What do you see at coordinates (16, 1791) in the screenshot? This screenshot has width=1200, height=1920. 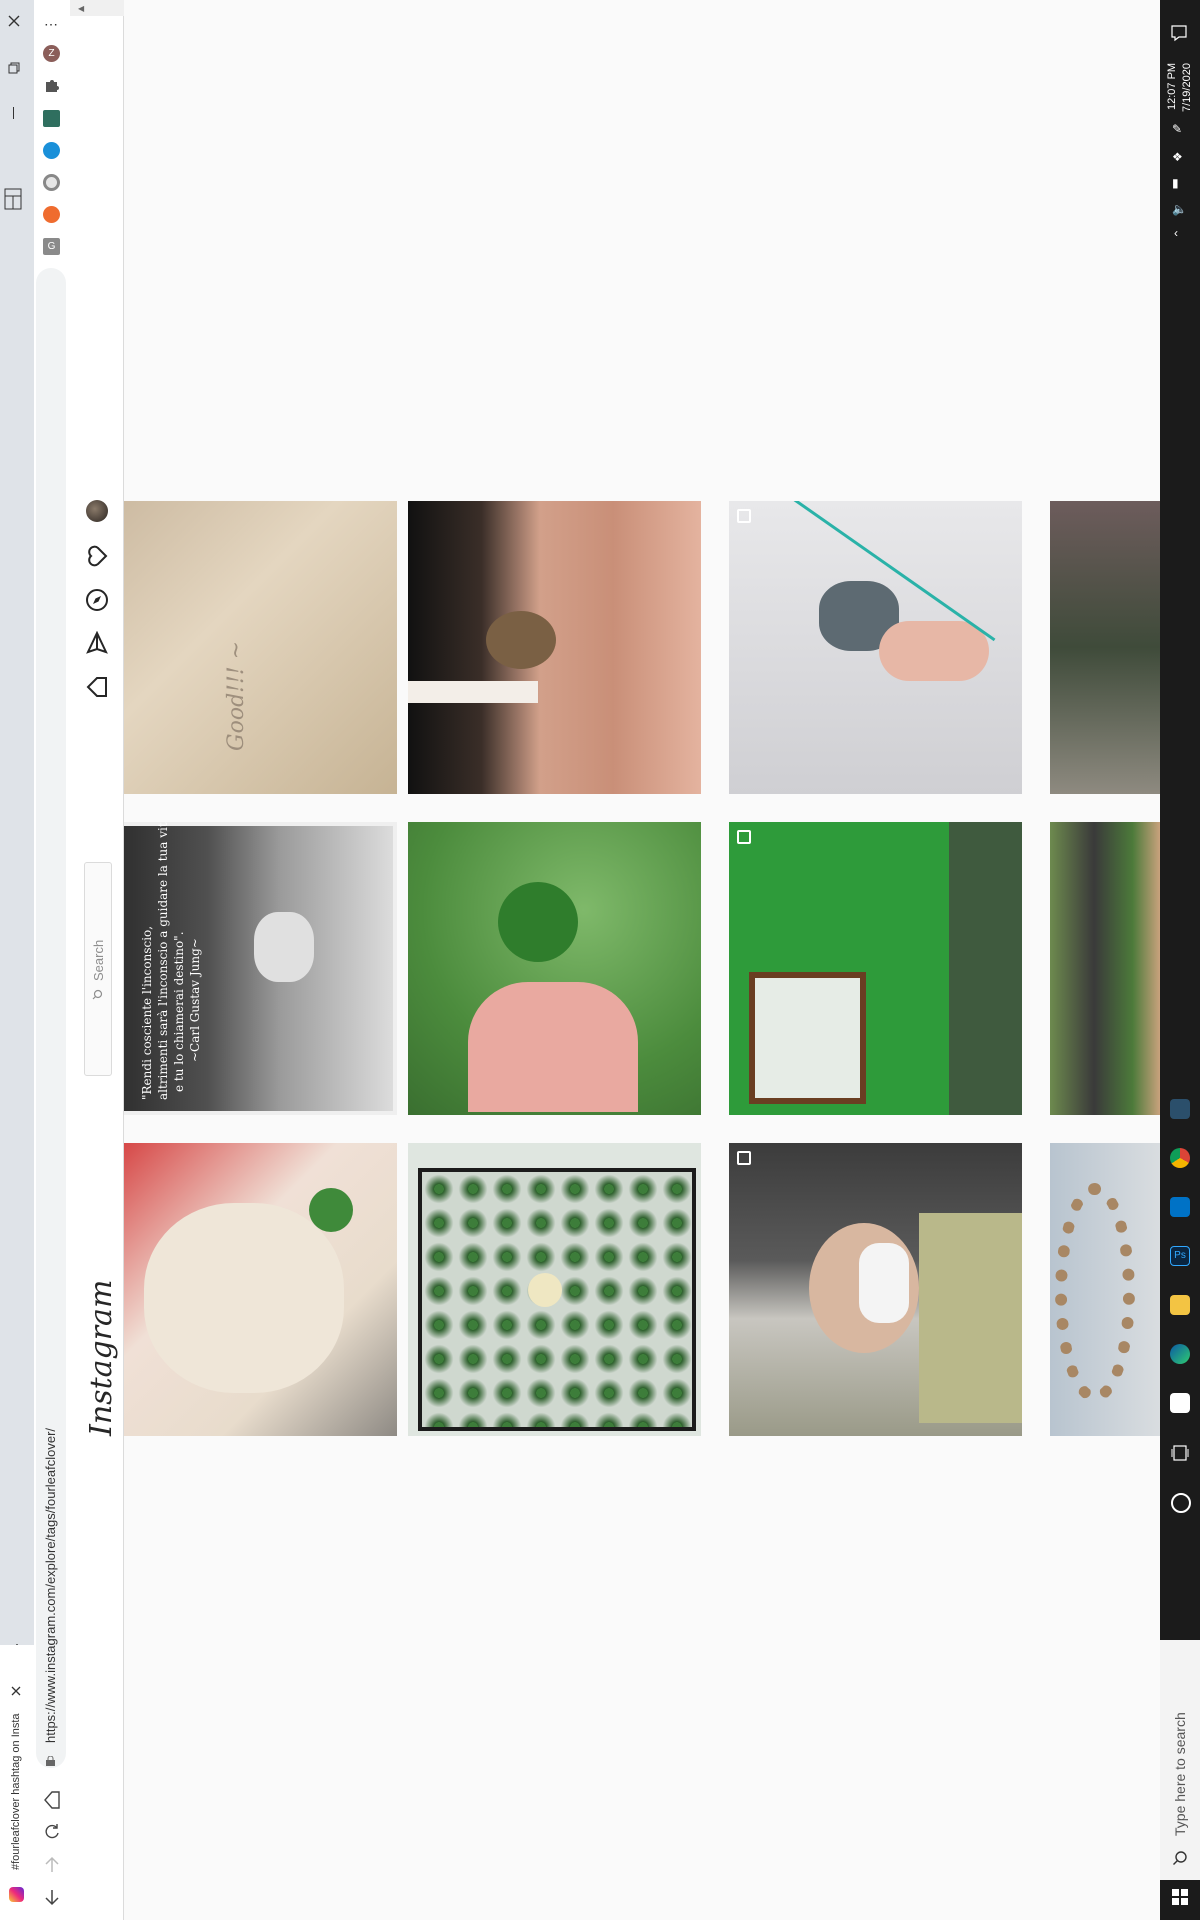 I see `tab-title: #fourleafclover hashtag on Insta` at bounding box center [16, 1791].